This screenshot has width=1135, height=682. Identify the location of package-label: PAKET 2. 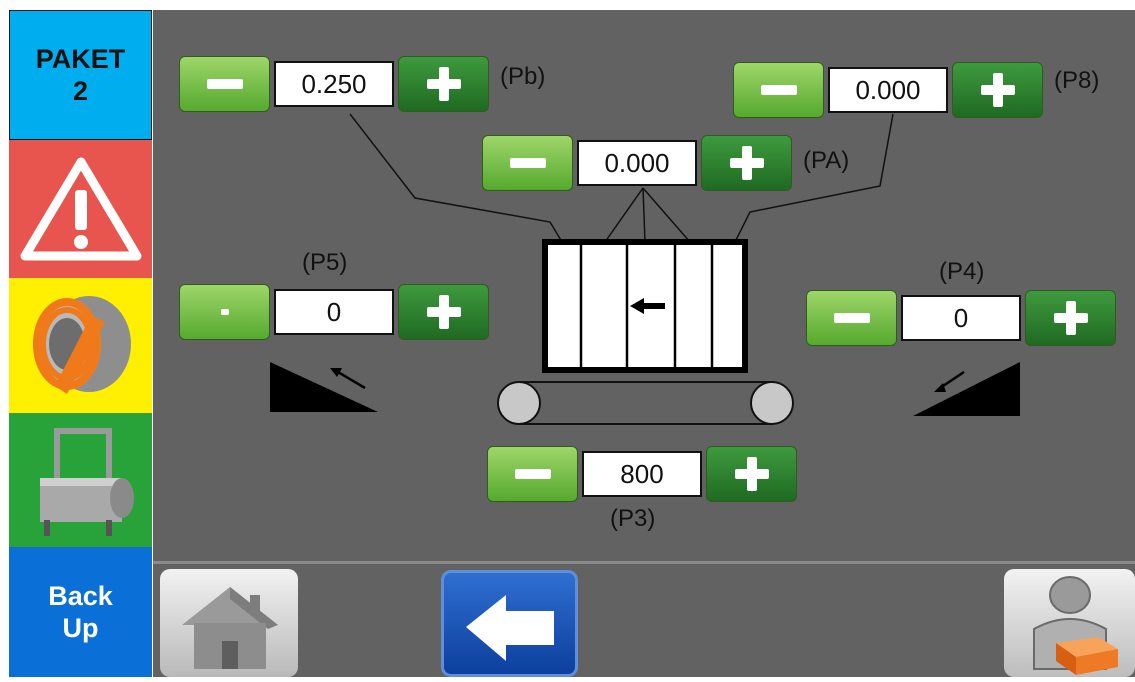
(80, 75).